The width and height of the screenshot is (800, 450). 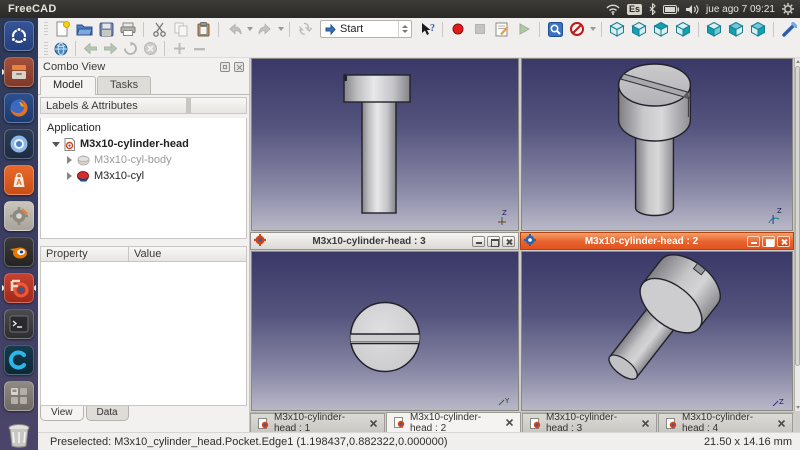 What do you see at coordinates (725, 423) in the screenshot?
I see `mdi-tab-4: M3x10-cylinder-head : 4` at bounding box center [725, 423].